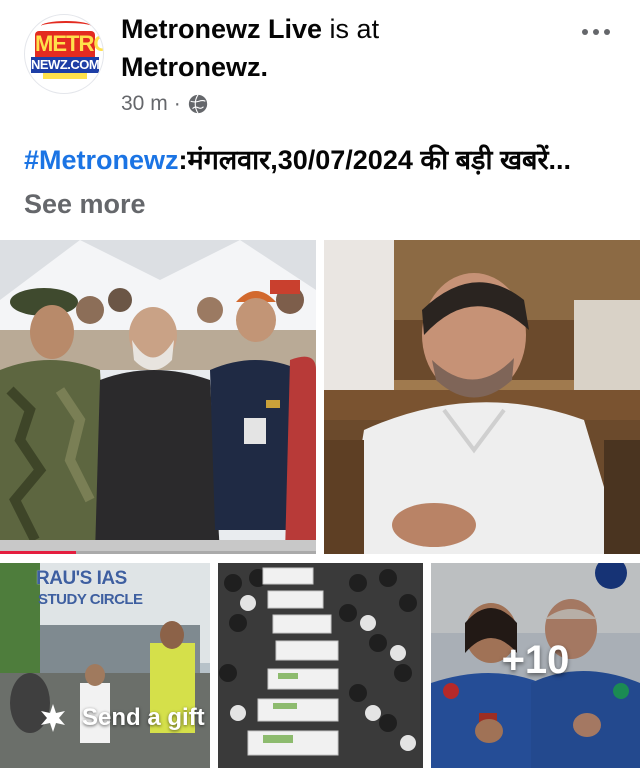 This screenshot has height=768, width=640. I want to click on is-at-text: is at, so click(351, 29).